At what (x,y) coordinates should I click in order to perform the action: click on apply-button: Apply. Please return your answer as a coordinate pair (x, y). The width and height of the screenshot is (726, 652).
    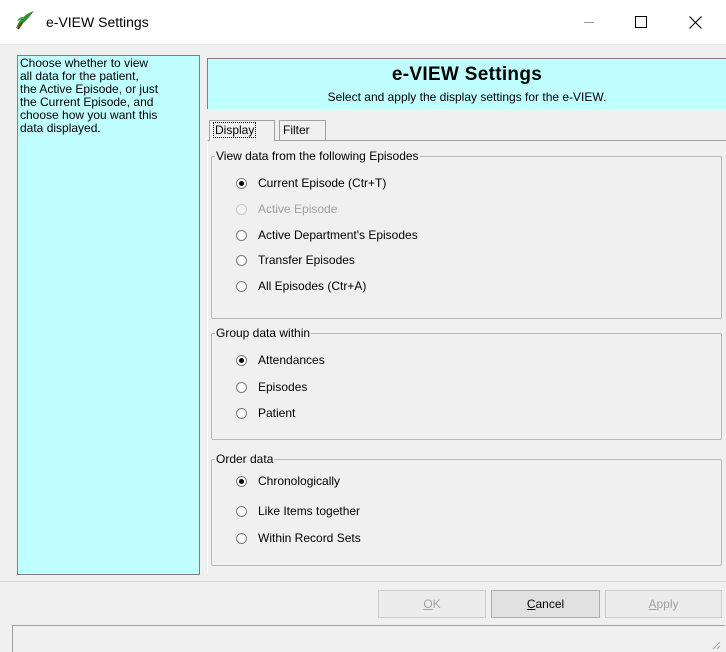
    Looking at the image, I should click on (663, 604).